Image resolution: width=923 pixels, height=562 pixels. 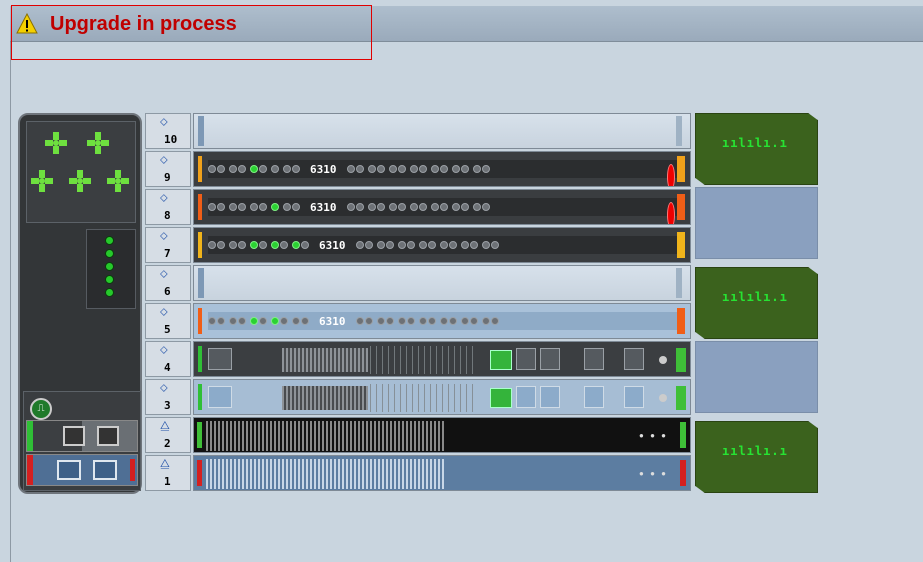 I want to click on status-led-panel, so click(x=111, y=269).